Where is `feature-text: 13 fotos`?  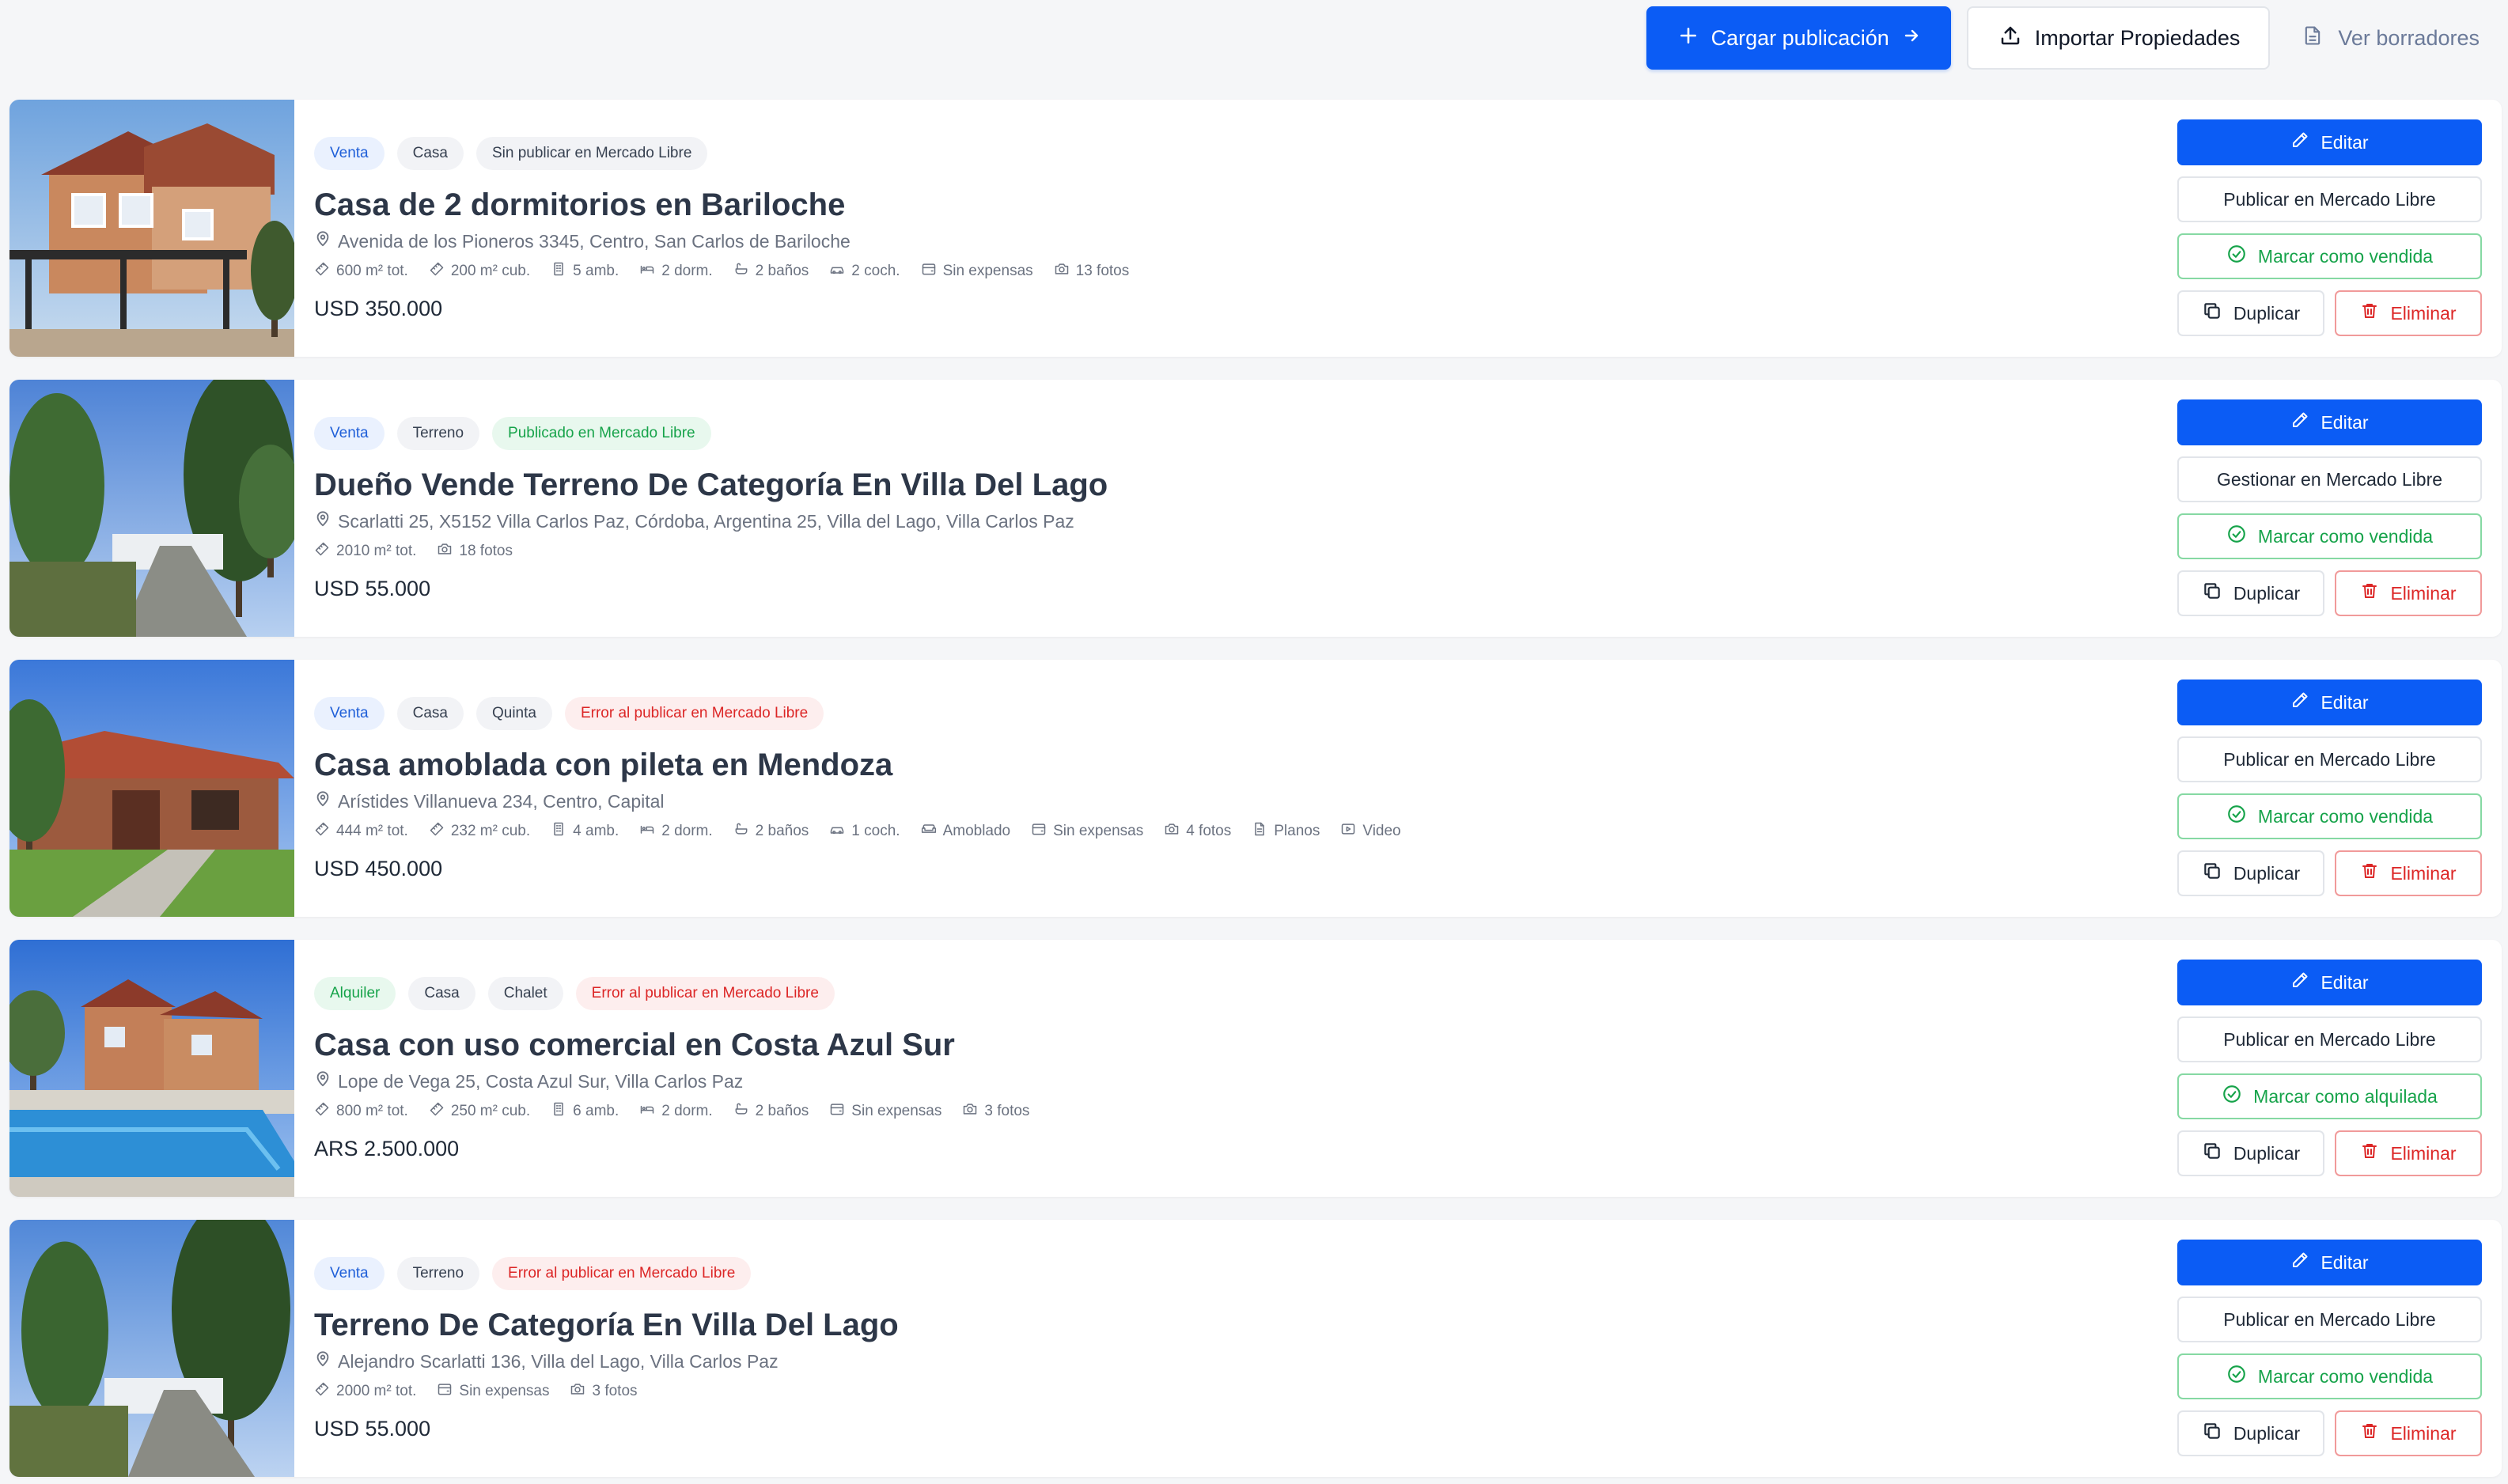 feature-text: 13 fotos is located at coordinates (1102, 271).